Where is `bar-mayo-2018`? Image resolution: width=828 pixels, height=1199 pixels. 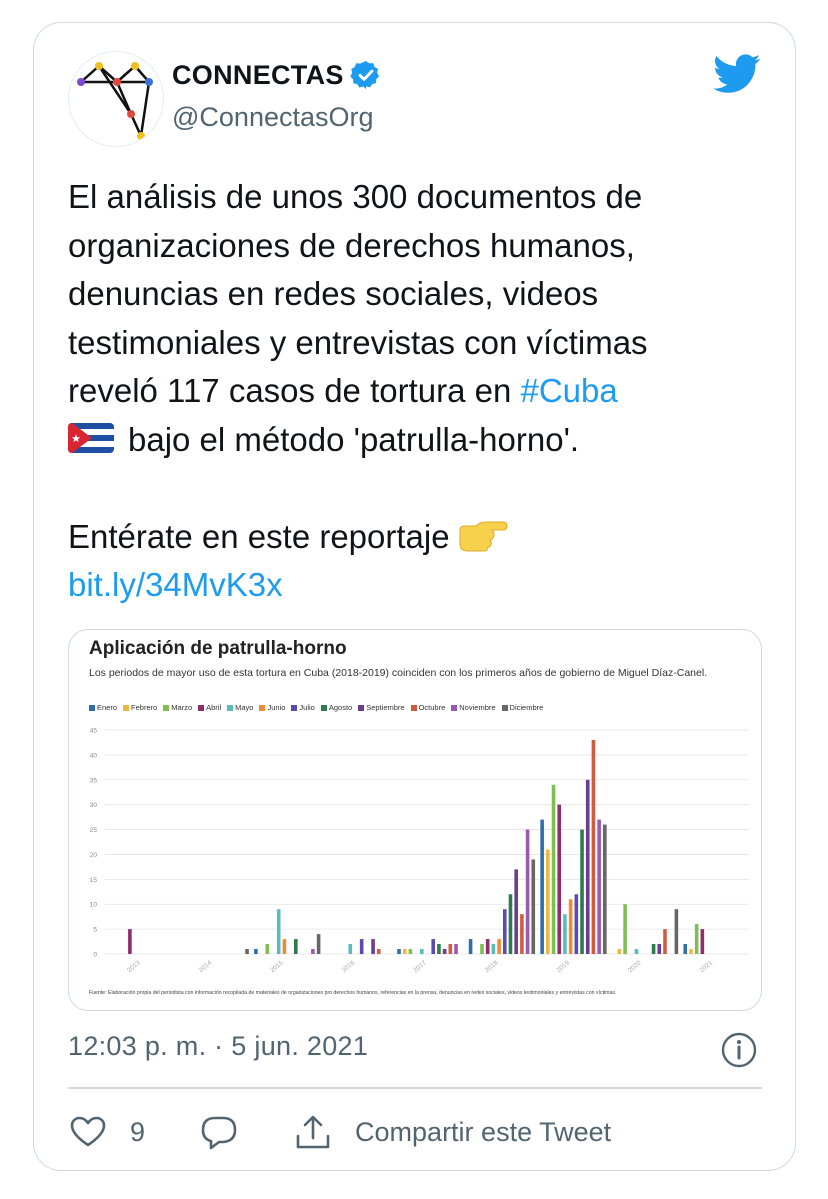
bar-mayo-2018 is located at coordinates (493, 949).